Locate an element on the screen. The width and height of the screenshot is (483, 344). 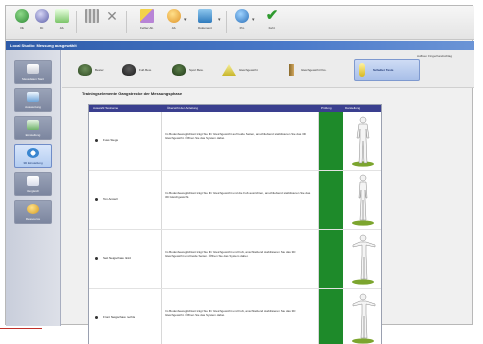
sidebar-item-ressource: Ressource is located at coordinates (33, 212).